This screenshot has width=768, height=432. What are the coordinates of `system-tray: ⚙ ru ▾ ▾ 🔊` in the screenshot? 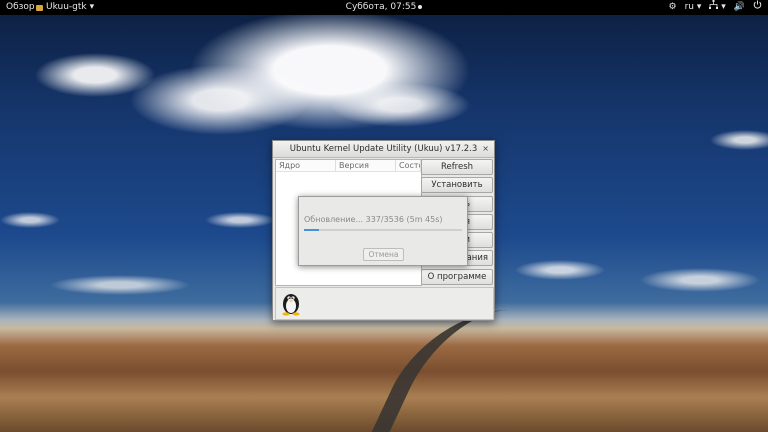 It's located at (715, 7).